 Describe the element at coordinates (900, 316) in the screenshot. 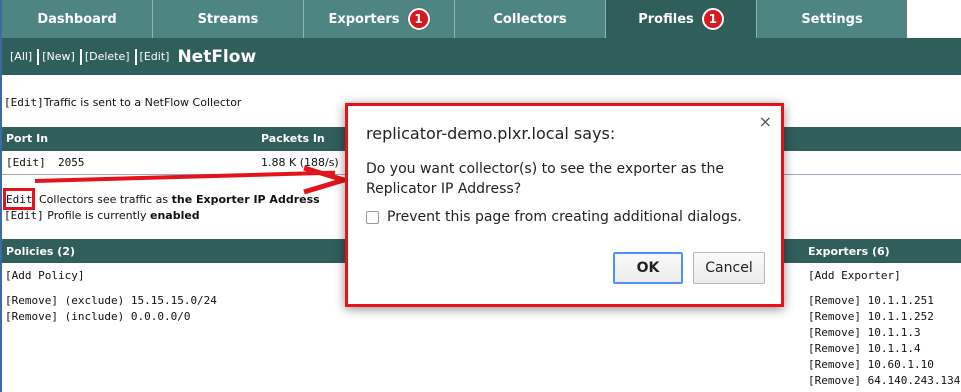

I see `exporter-ip: 10.1.1.252` at that location.